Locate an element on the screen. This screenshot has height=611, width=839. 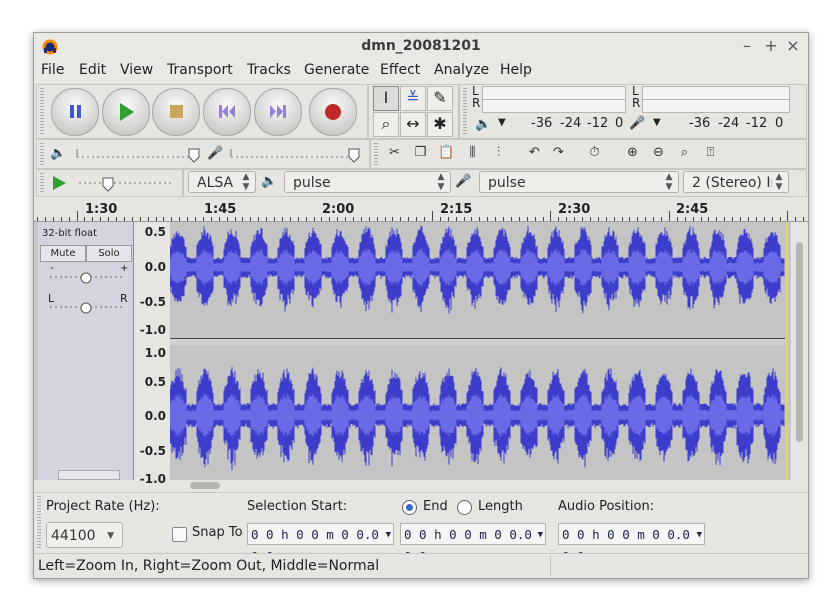
playback-speed-slider is located at coordinates (126, 183).